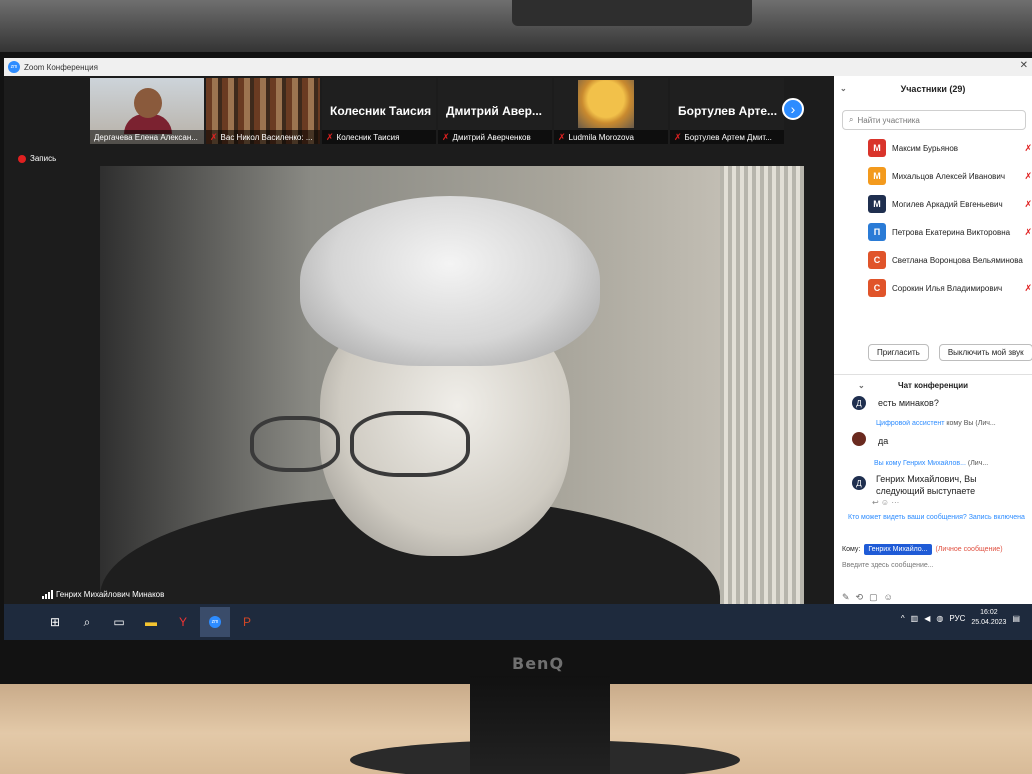  I want to click on participant-row: С Светлана Воронцова Вельяминова, so click(933, 260).